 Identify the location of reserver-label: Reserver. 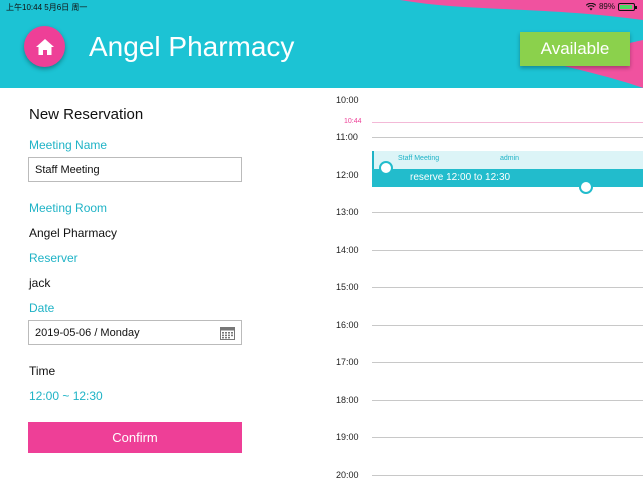
(53, 258).